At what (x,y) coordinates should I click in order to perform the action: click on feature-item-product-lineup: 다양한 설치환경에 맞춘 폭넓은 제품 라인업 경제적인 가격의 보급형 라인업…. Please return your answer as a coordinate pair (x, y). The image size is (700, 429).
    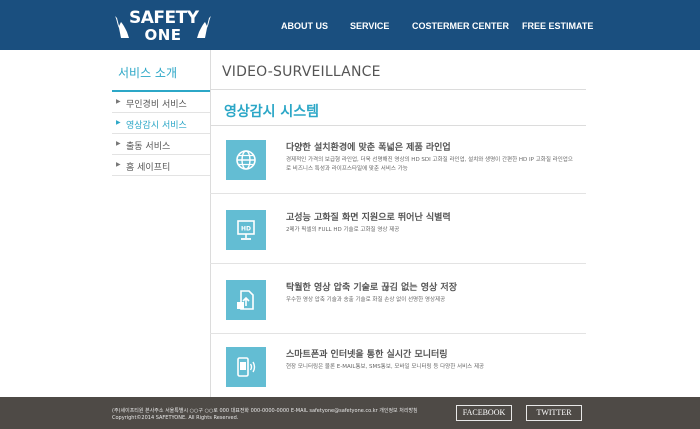
    Looking at the image, I should click on (398, 160).